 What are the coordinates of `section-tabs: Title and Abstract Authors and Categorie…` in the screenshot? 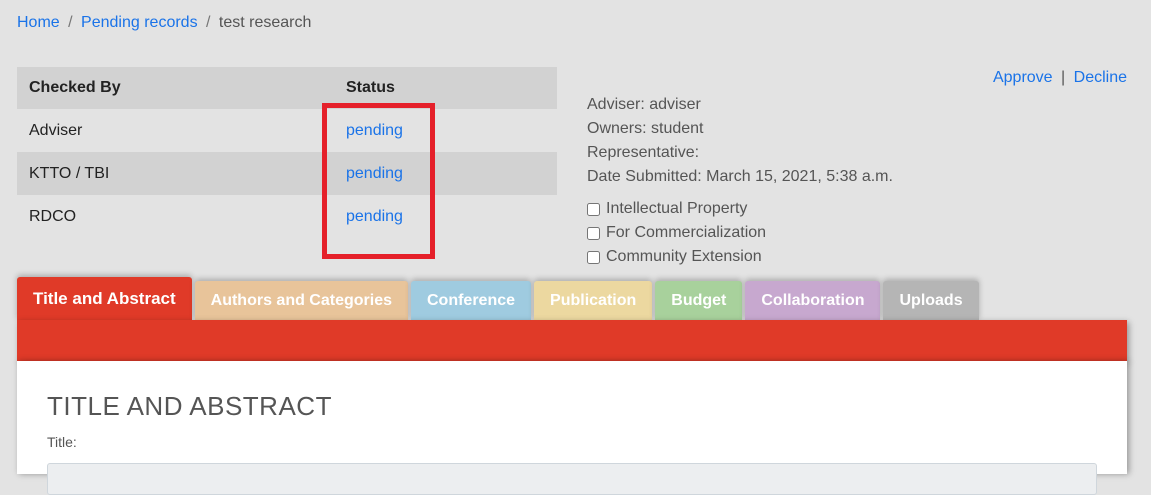 It's located at (498, 299).